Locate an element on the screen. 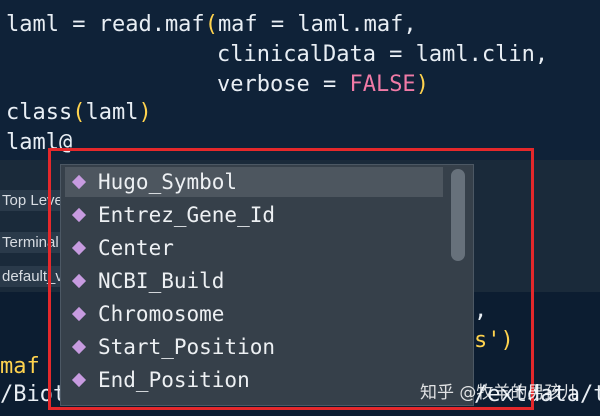 The width and height of the screenshot is (600, 416). popup-scrollbar is located at coordinates (458, 215).